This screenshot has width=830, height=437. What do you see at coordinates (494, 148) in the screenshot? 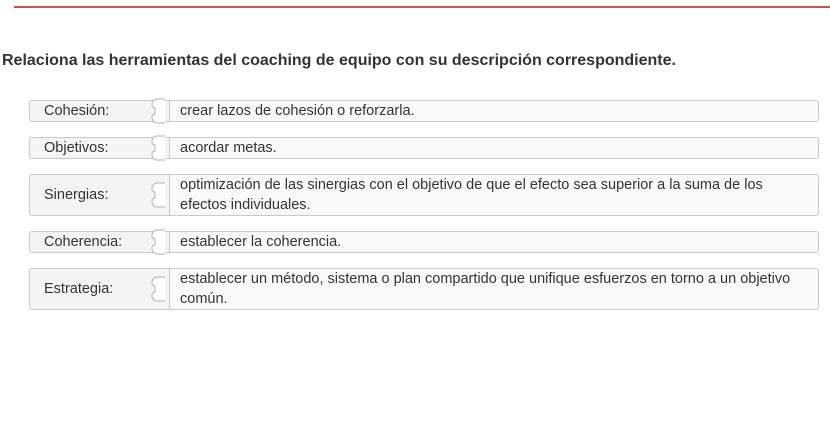
I see `description-draggable: acordar metas.` at bounding box center [494, 148].